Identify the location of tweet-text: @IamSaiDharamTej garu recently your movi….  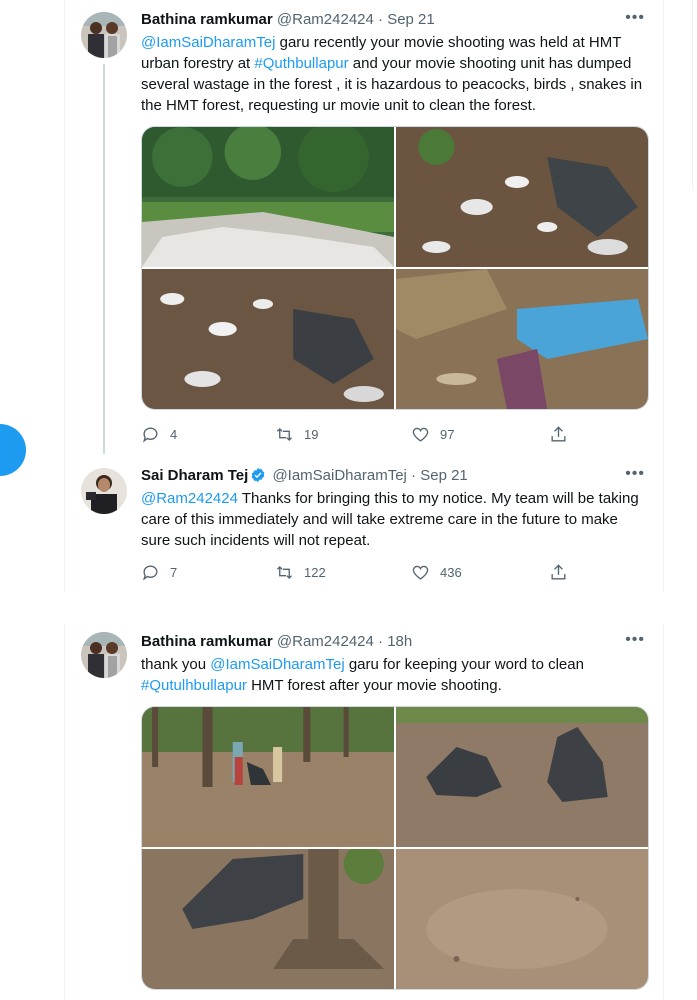
(392, 74).